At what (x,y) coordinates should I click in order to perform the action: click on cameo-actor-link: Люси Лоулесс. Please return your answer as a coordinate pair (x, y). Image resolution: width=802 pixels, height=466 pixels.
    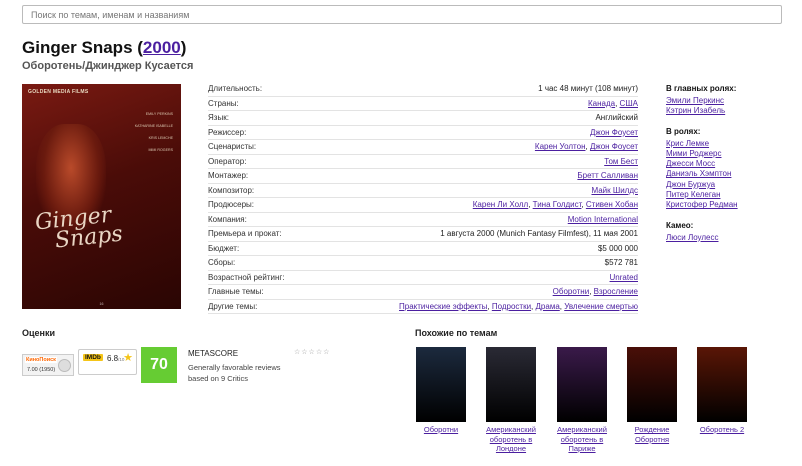
    Looking at the image, I should click on (731, 238).